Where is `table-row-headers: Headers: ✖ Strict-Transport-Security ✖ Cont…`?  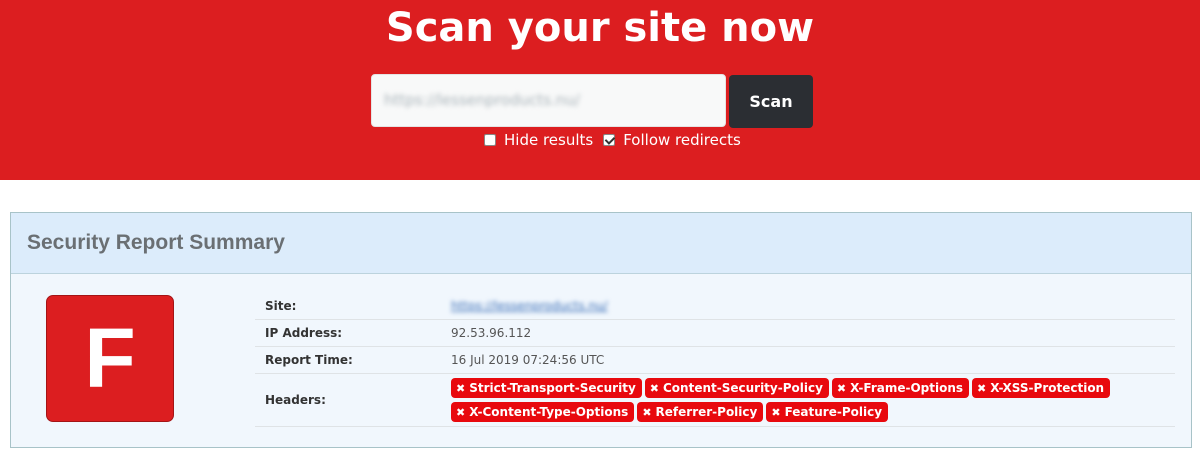
table-row-headers: Headers: ✖ Strict-Transport-Security ✖ Cont… is located at coordinates (715, 400).